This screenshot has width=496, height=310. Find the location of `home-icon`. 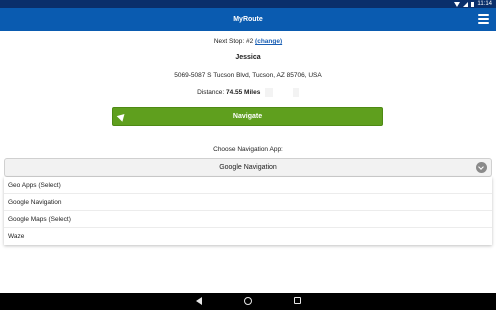

home-icon is located at coordinates (248, 301).